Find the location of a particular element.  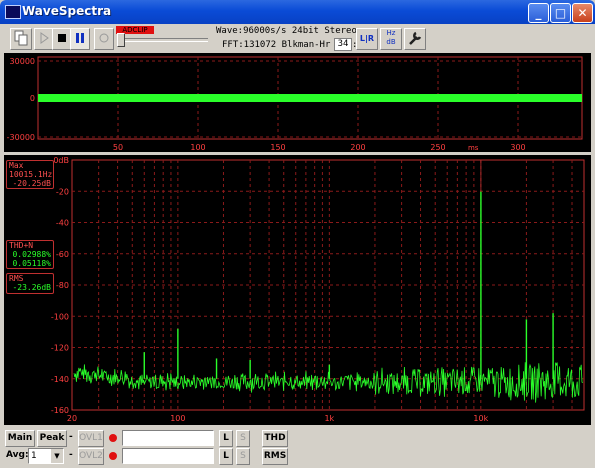

close-button: ✕ is located at coordinates (582, 13).